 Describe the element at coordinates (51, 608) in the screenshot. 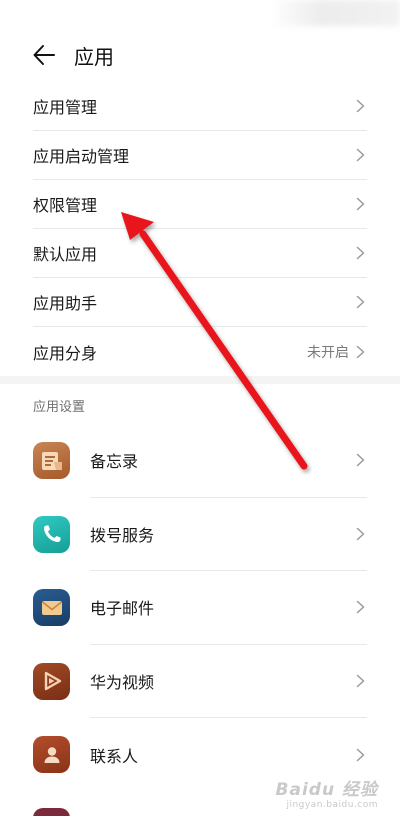

I see `mail-icon` at that location.